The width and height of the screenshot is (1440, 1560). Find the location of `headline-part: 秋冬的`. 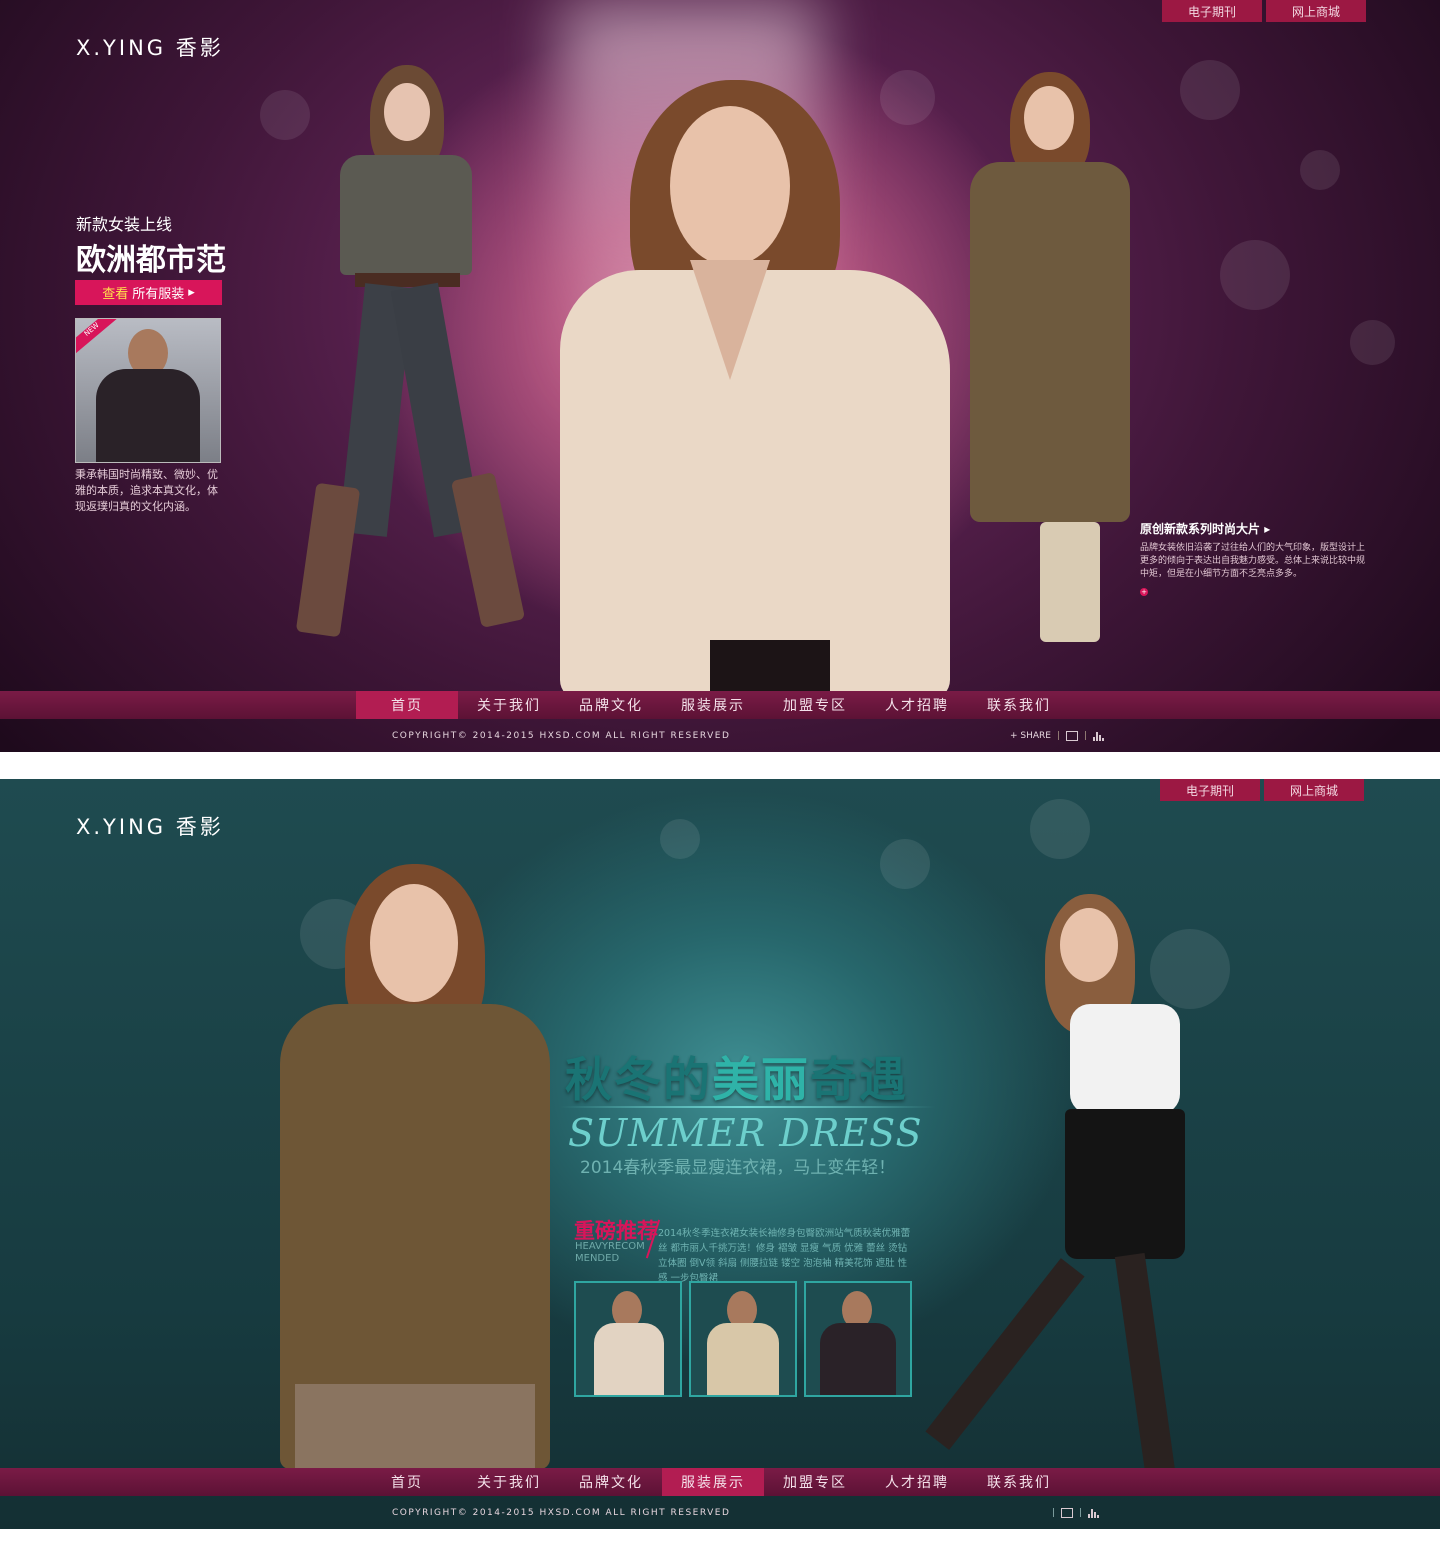

headline-part: 秋冬的 is located at coordinates (638, 1080).